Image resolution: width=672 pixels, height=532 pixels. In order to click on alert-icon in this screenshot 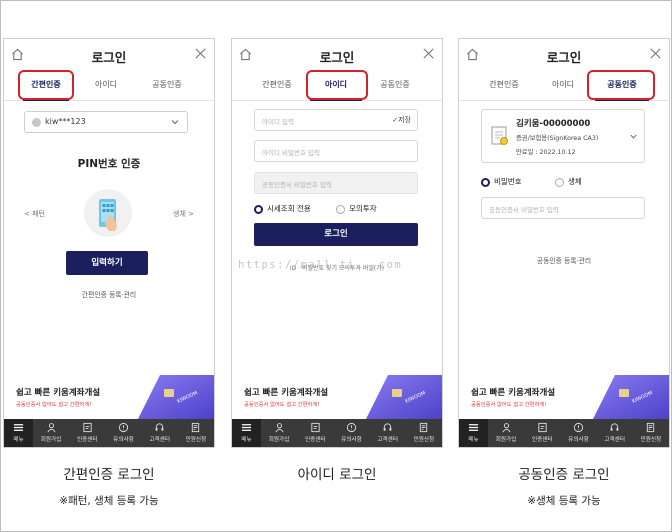, I will do `click(351, 427)`.